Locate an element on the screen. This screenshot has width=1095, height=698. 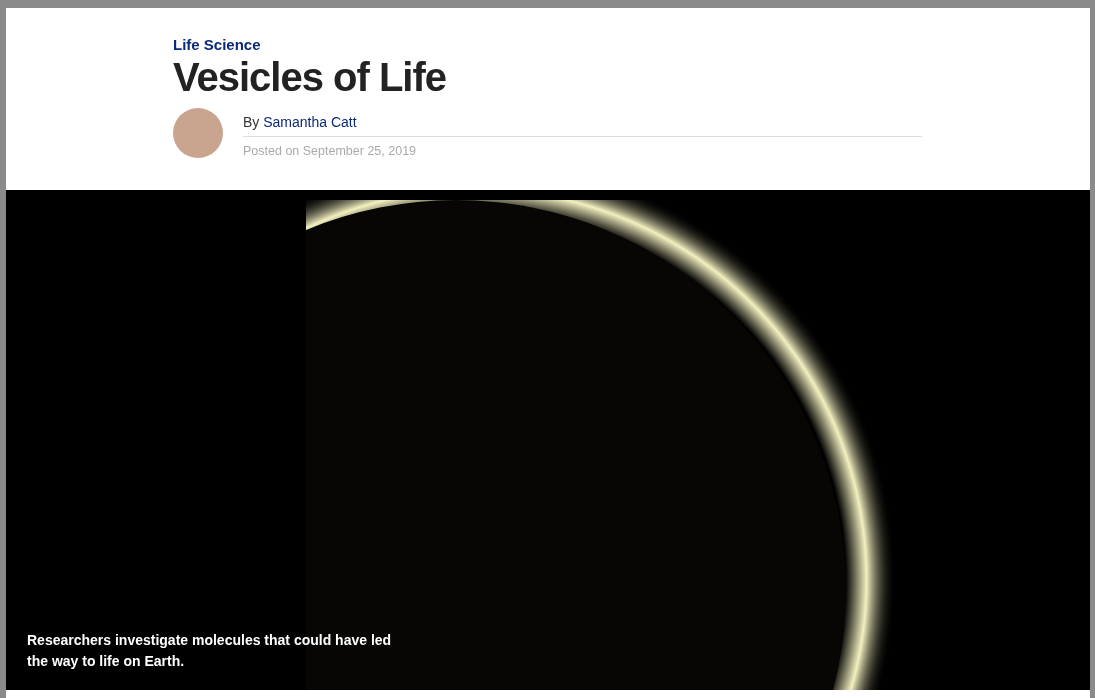
photo-caption: Researchers investigate molecules that could have led the way to life on Earth. is located at coordinates (210, 651).